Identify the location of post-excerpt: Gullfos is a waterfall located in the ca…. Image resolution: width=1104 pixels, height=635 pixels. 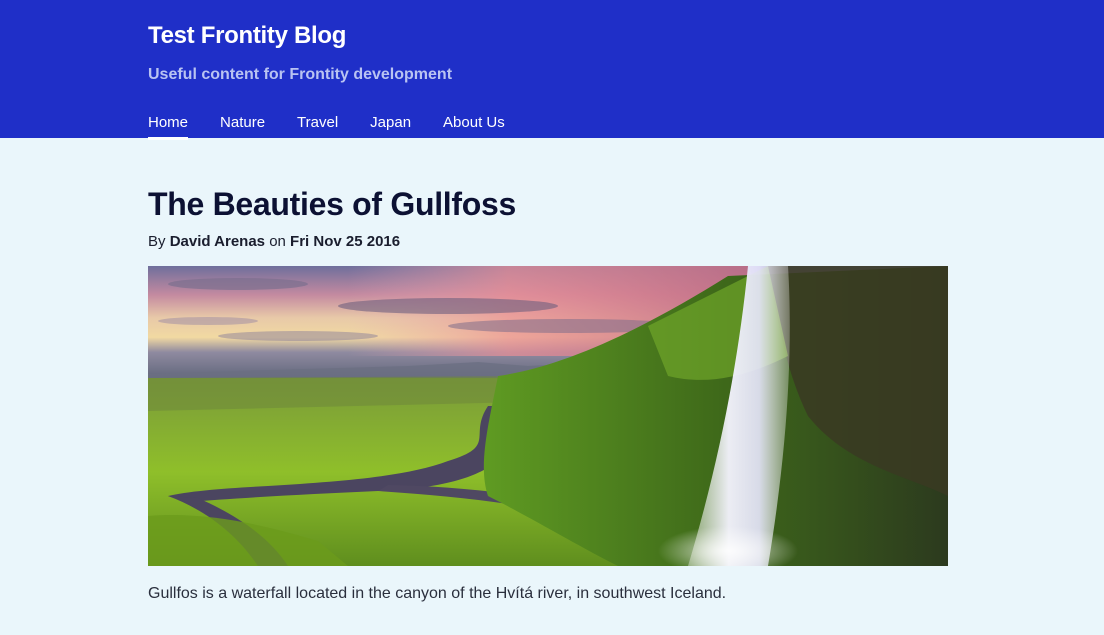
(437, 593).